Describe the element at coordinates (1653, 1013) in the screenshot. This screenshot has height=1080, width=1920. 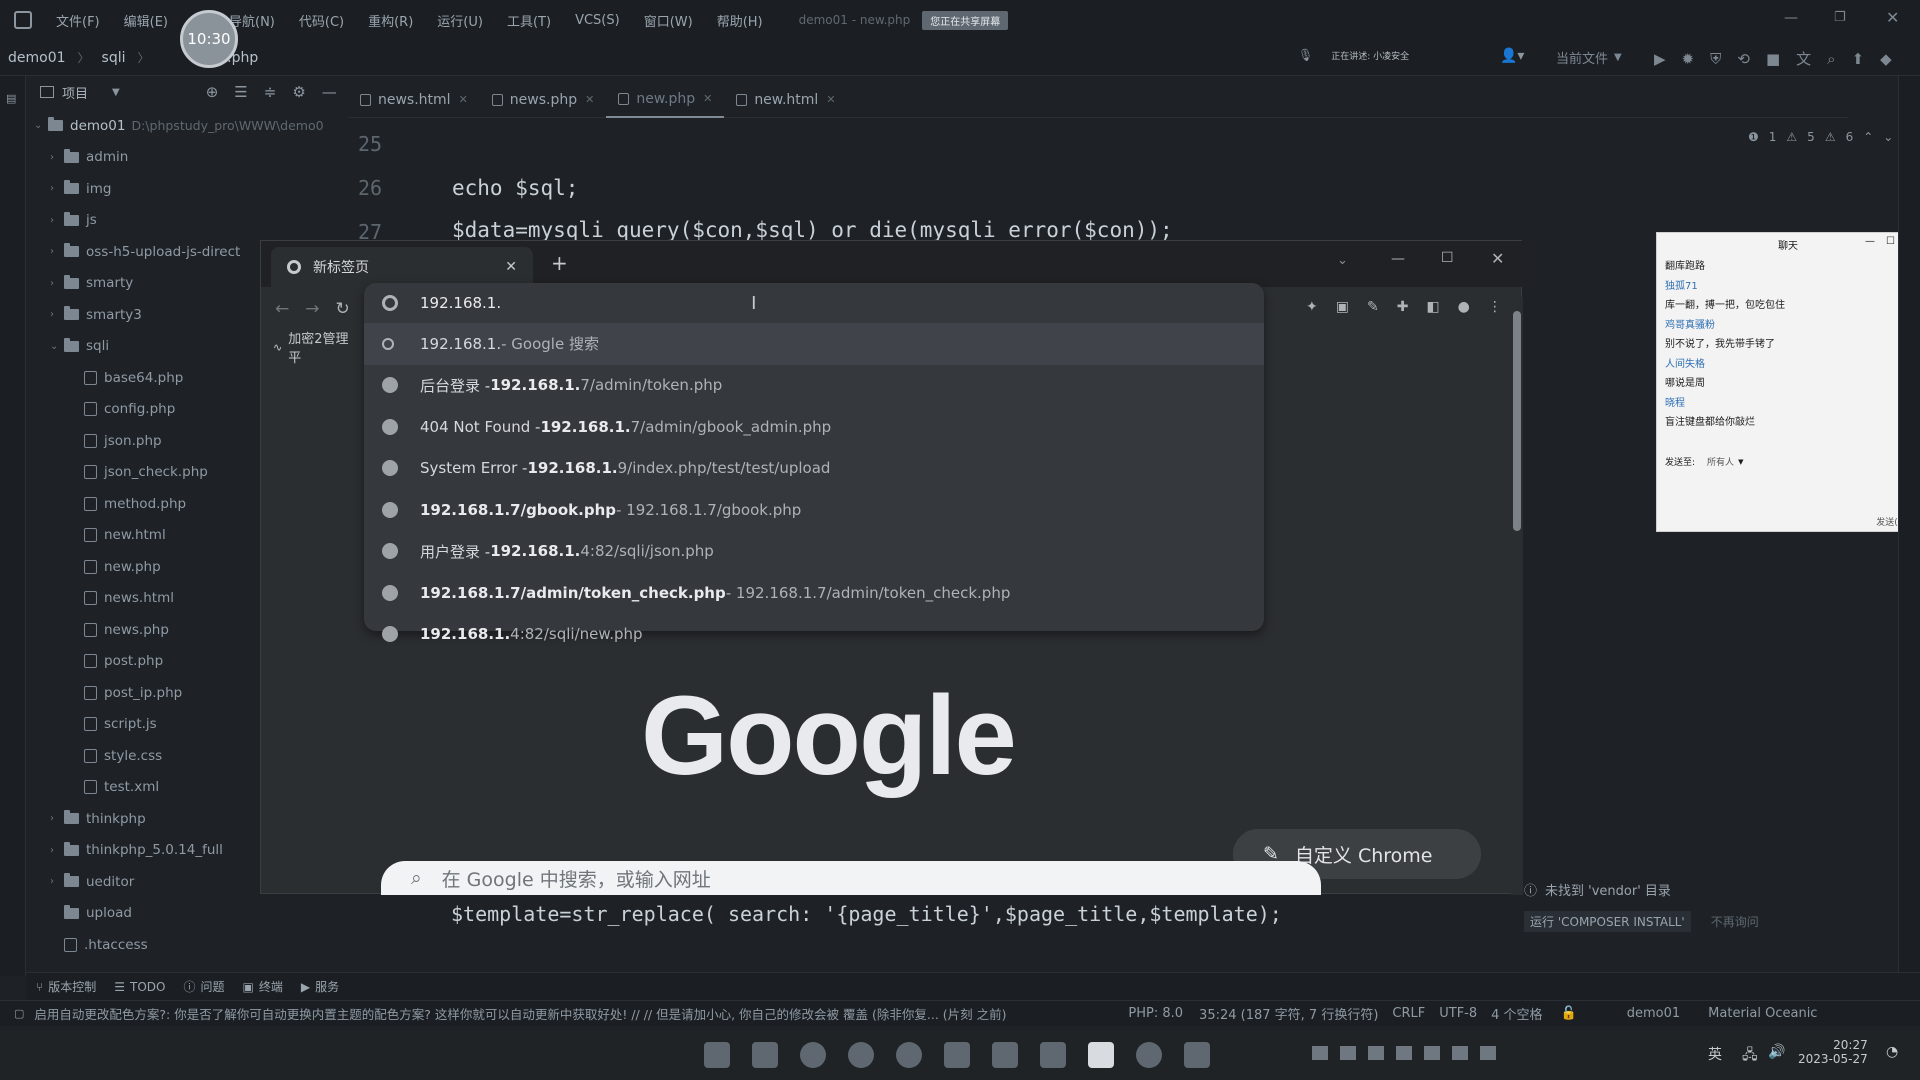
I see `project-badge: demo01` at that location.